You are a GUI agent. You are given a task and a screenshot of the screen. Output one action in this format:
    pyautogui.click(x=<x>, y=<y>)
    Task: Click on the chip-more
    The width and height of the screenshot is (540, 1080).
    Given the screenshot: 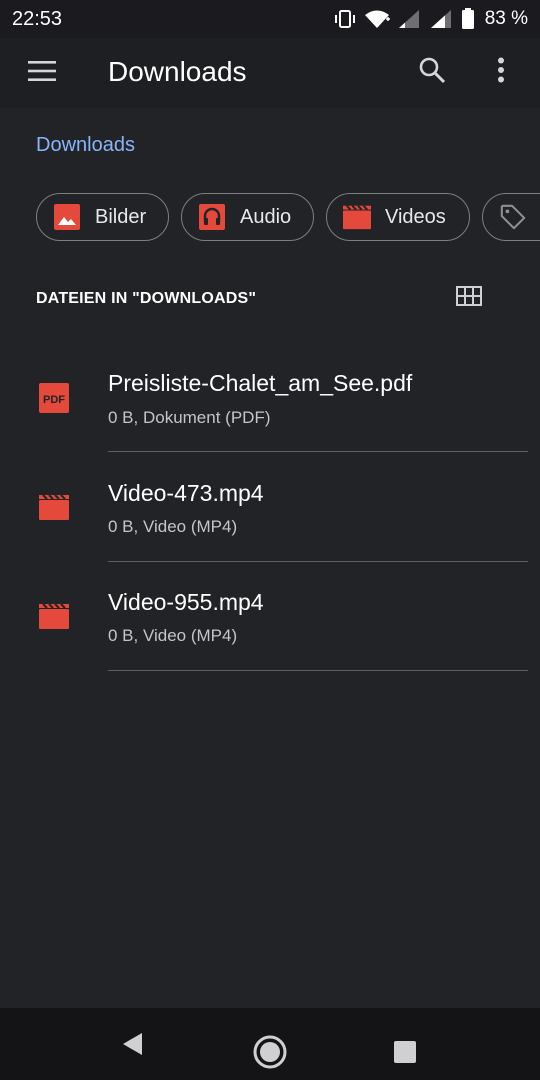 What is the action you would take?
    pyautogui.click(x=511, y=217)
    